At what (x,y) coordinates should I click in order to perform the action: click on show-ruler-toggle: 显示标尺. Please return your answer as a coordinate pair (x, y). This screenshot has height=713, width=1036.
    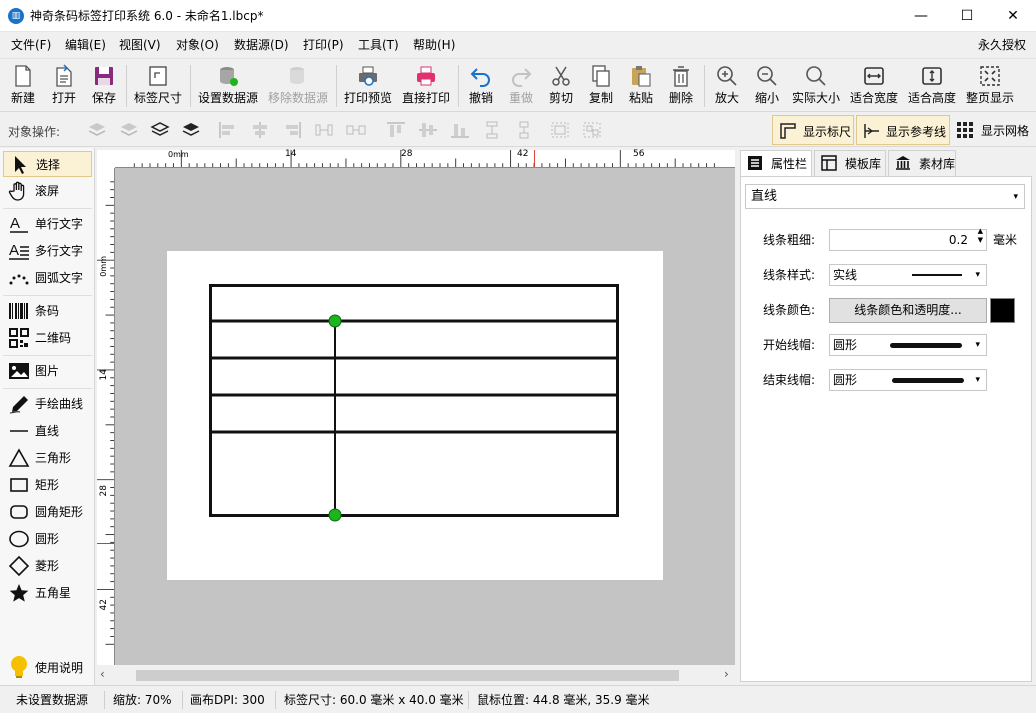
    Looking at the image, I should click on (813, 130).